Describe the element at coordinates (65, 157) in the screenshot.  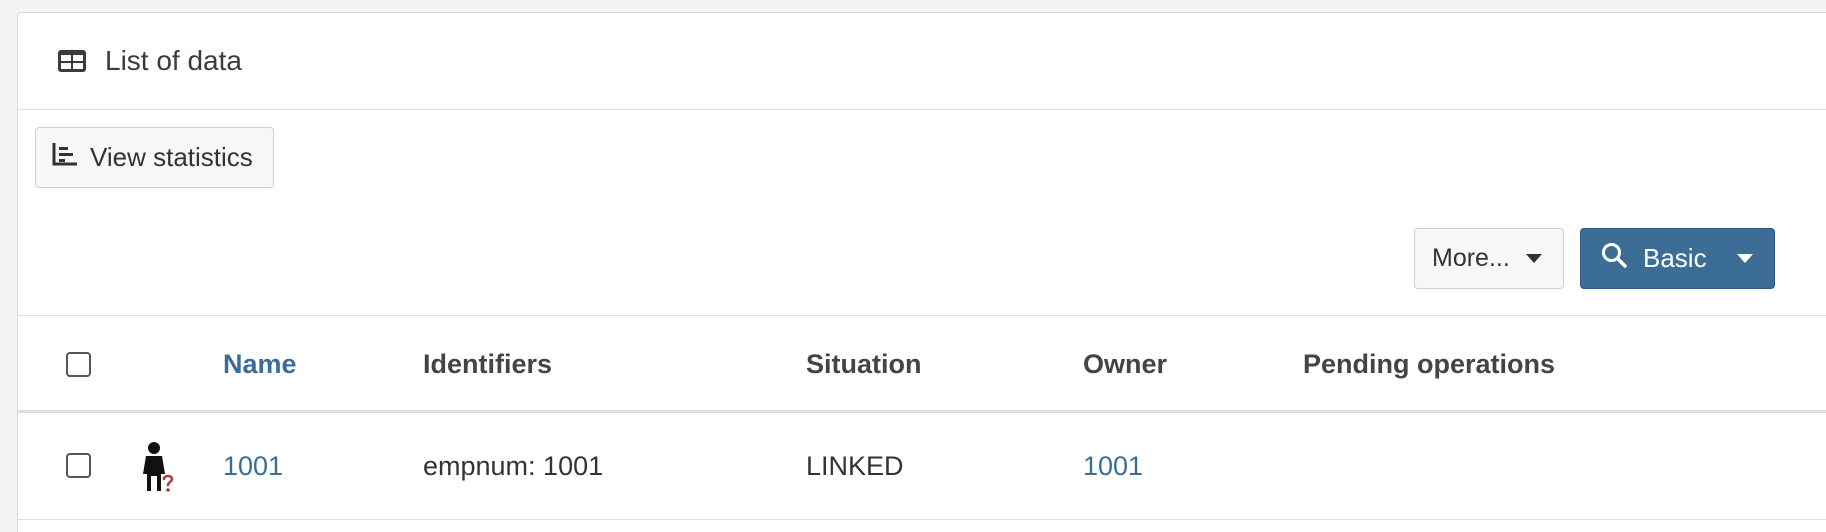
I see `bar-chart-icon` at that location.